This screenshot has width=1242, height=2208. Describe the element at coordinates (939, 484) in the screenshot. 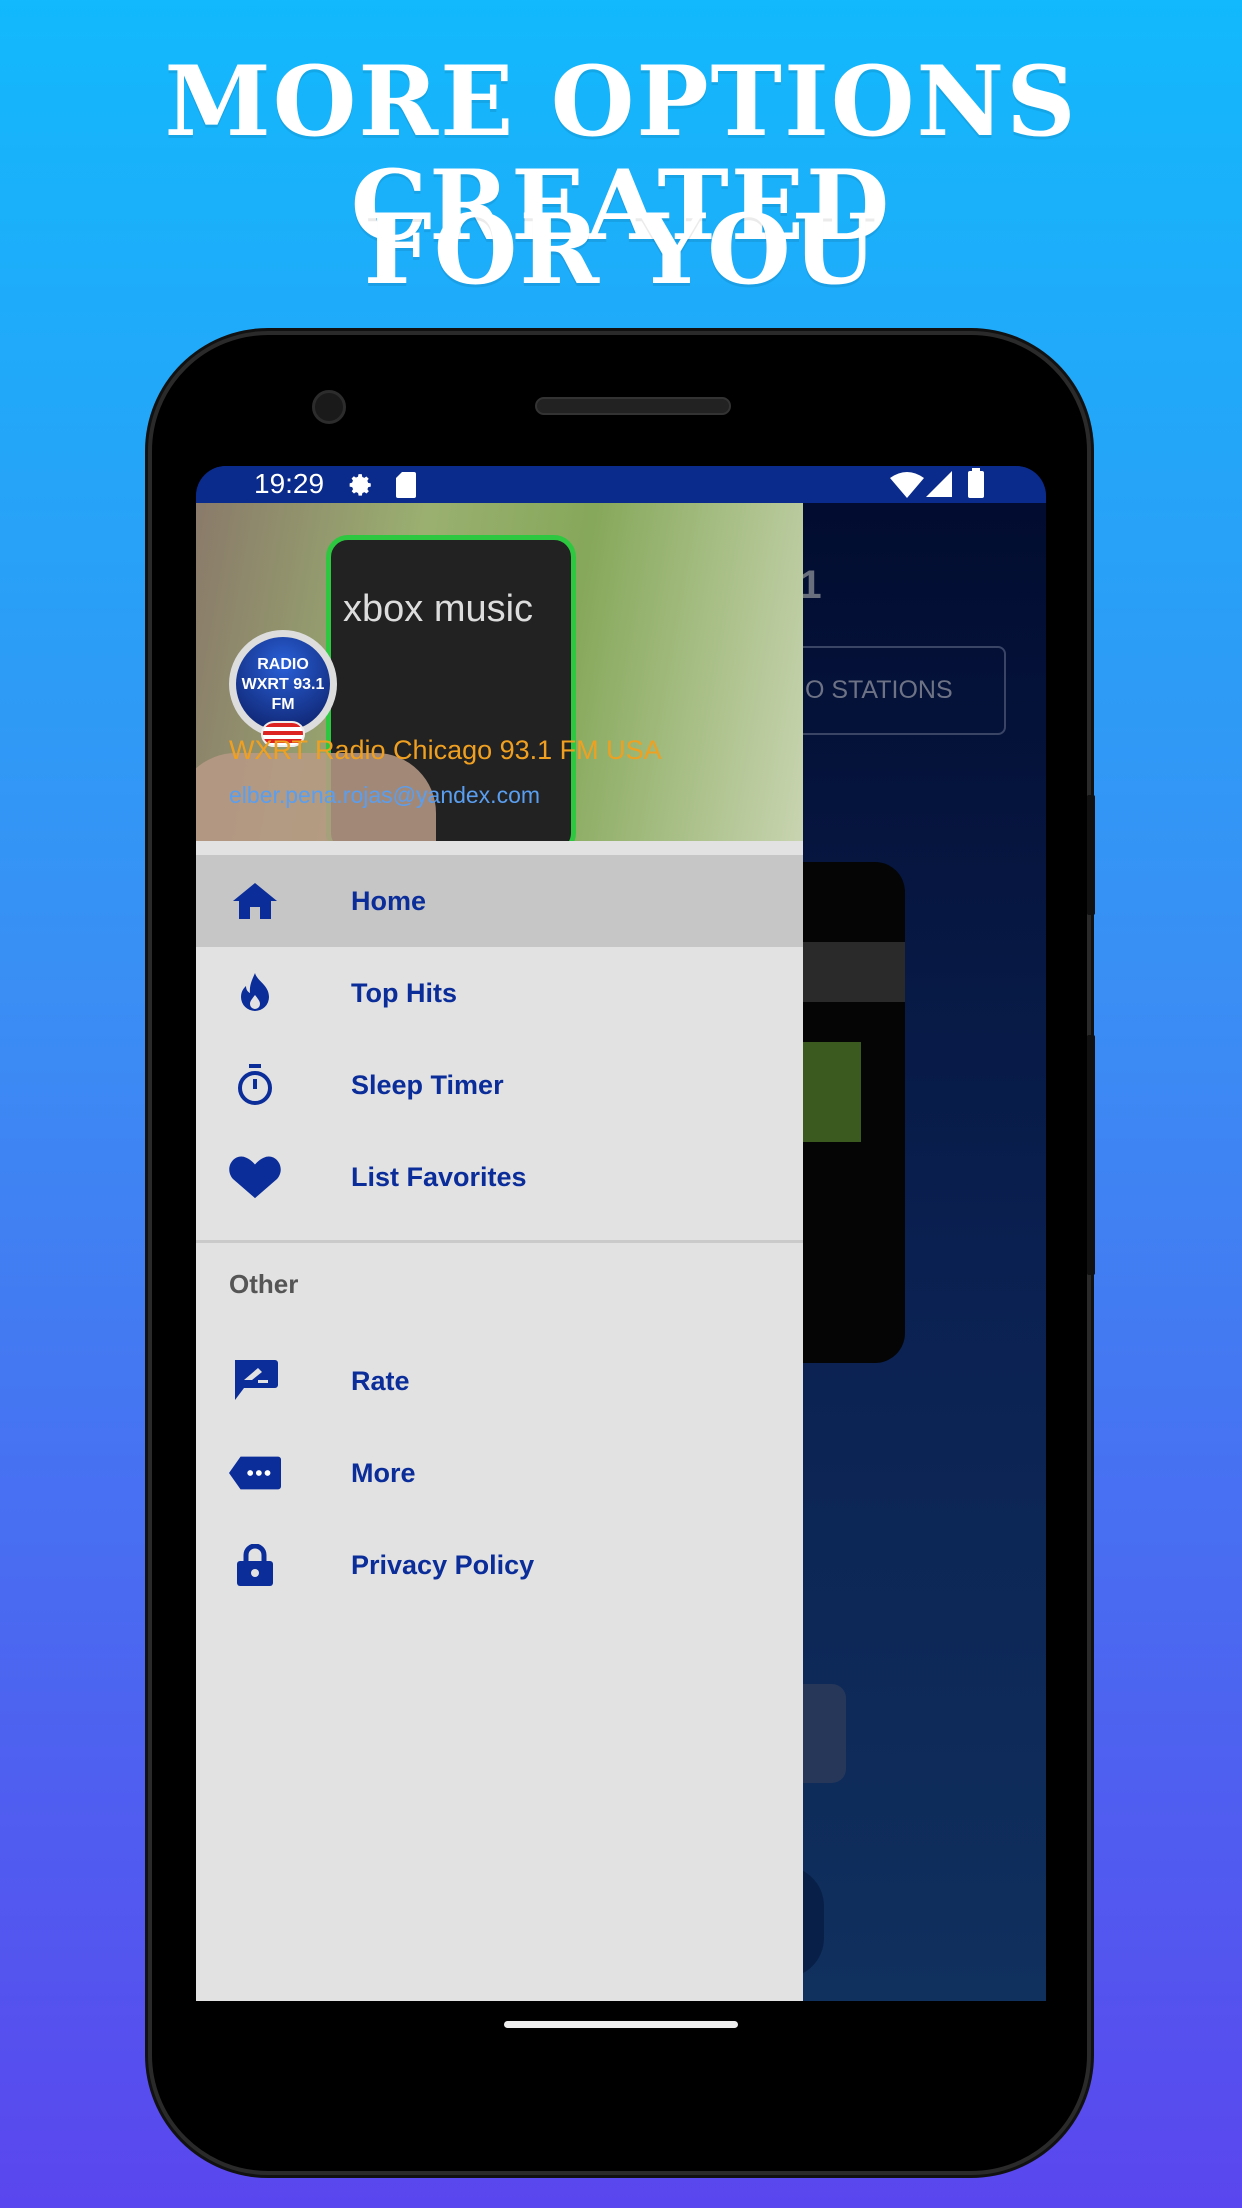

I see `signal-icon` at that location.